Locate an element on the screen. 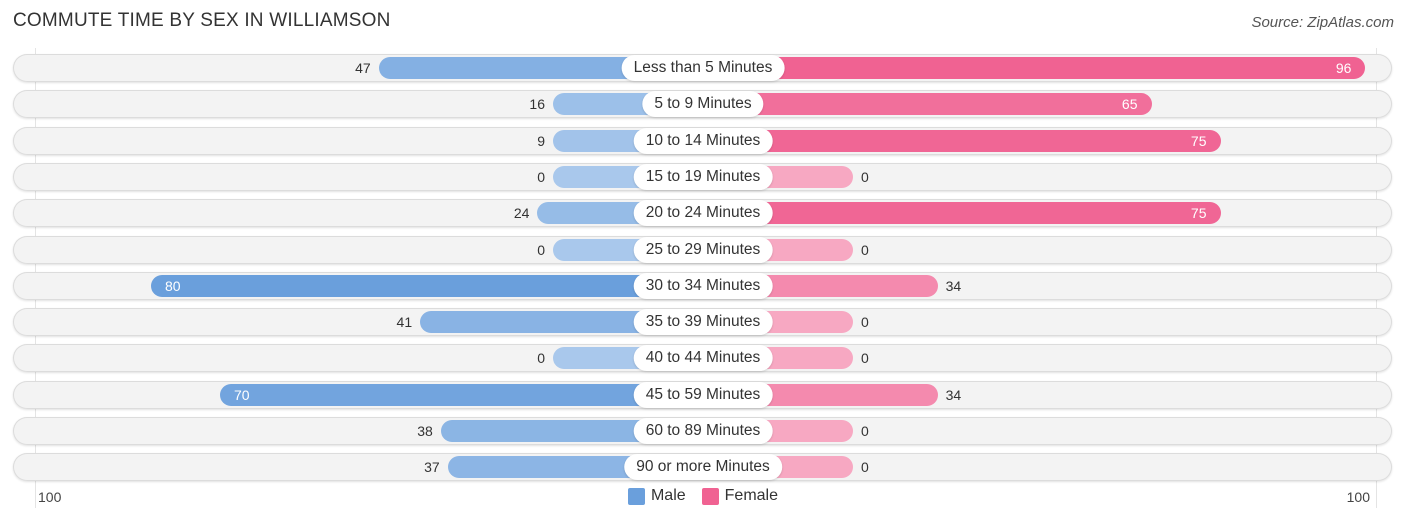 Image resolution: width=1406 pixels, height=522 pixels. value-label-male: 80 is located at coordinates (173, 285).